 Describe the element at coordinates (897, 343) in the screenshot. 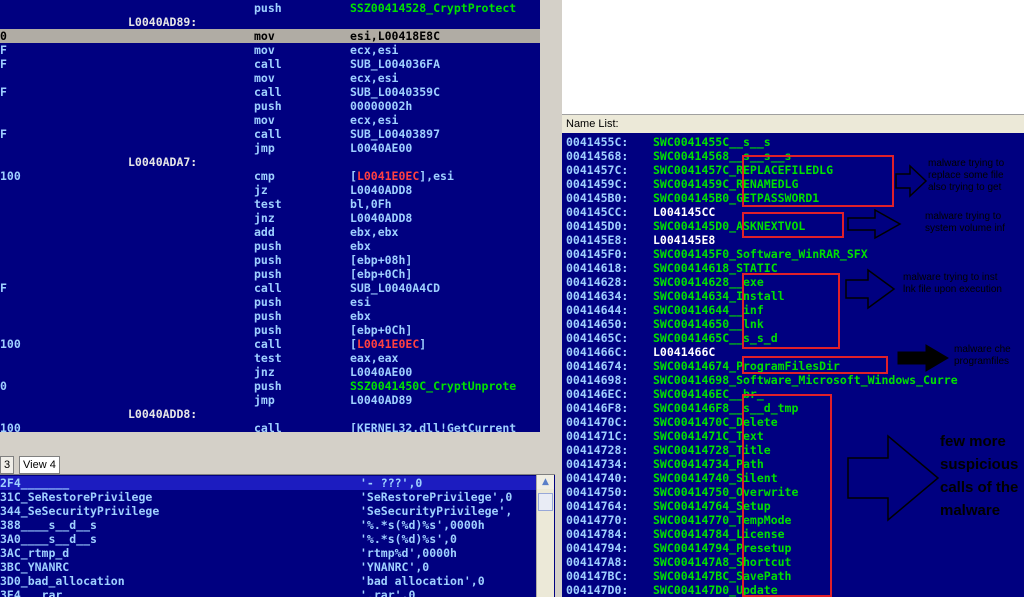

I see `annotation-arrows` at that location.